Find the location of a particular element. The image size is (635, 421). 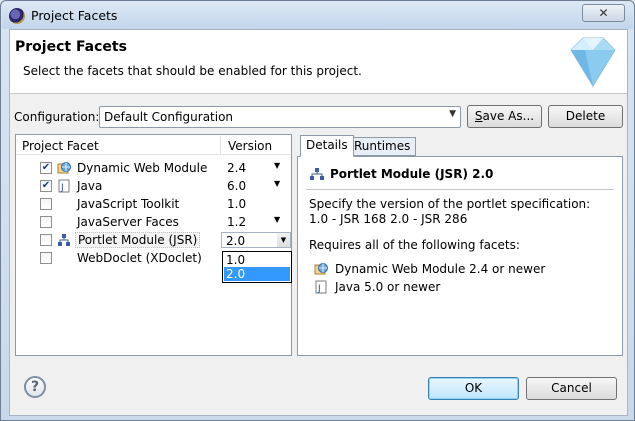

divider is located at coordinates (460, 189).